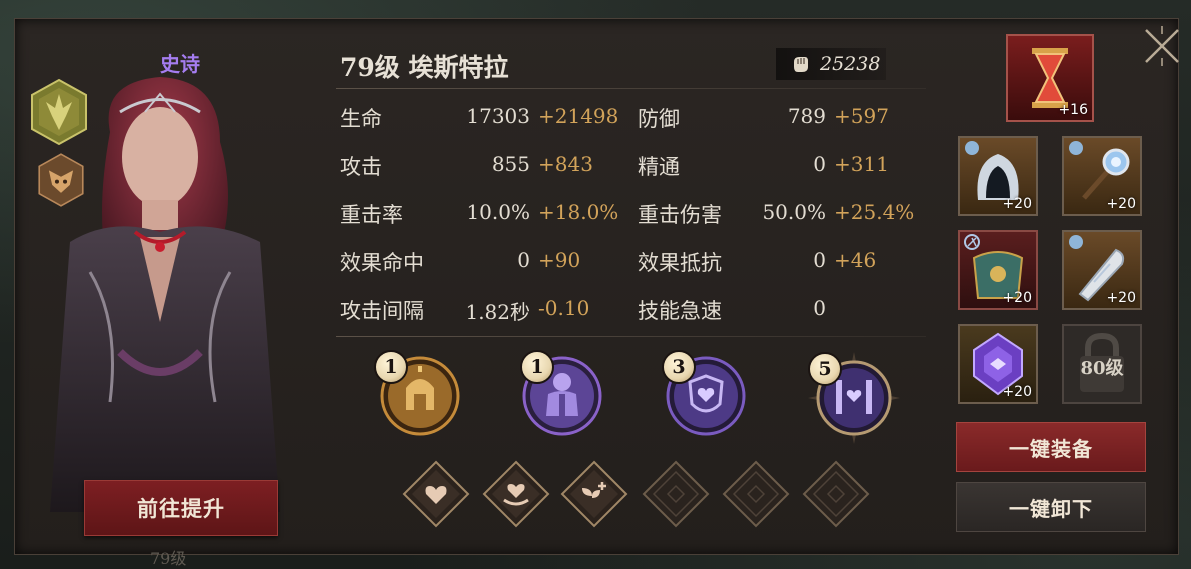  What do you see at coordinates (498, 116) in the screenshot?
I see `stat-base: 17303` at bounding box center [498, 116].